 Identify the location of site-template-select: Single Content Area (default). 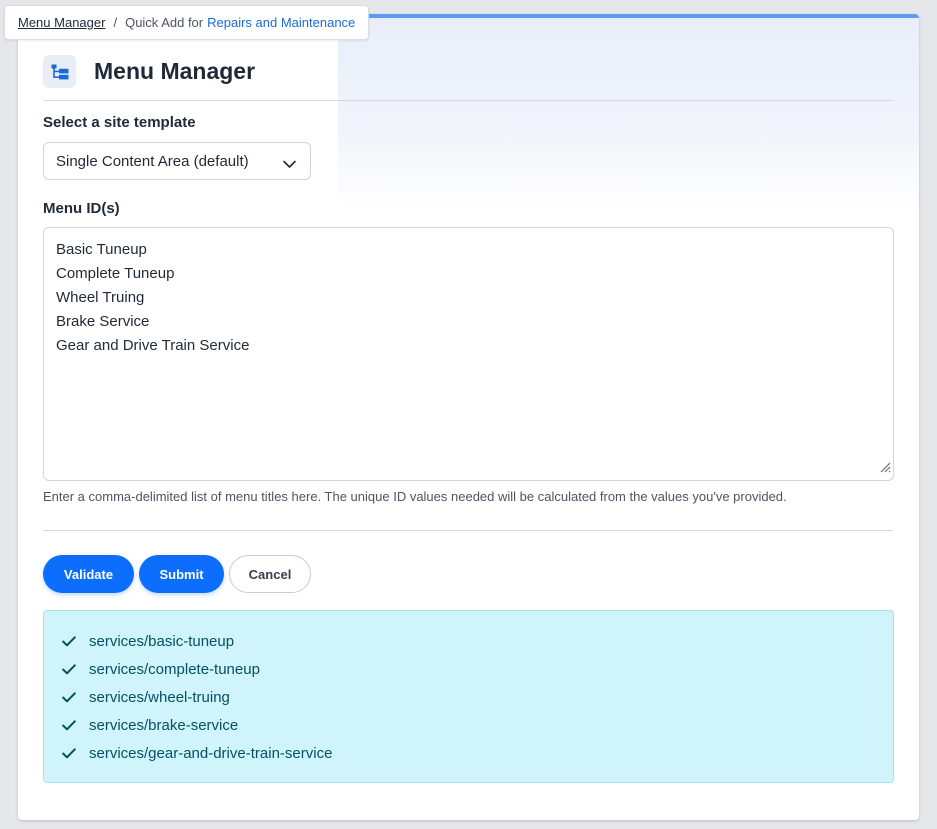
(177, 161).